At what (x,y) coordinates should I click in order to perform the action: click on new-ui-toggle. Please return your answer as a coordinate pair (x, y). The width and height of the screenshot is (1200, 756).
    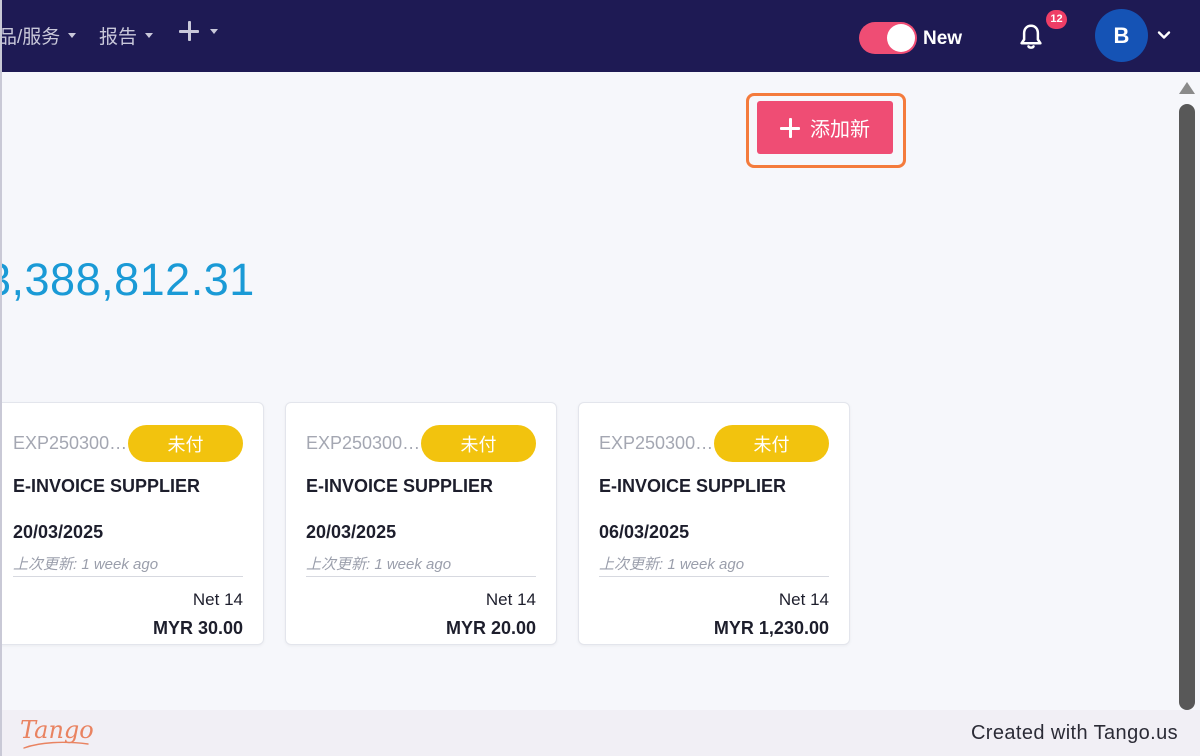
    Looking at the image, I should click on (888, 38).